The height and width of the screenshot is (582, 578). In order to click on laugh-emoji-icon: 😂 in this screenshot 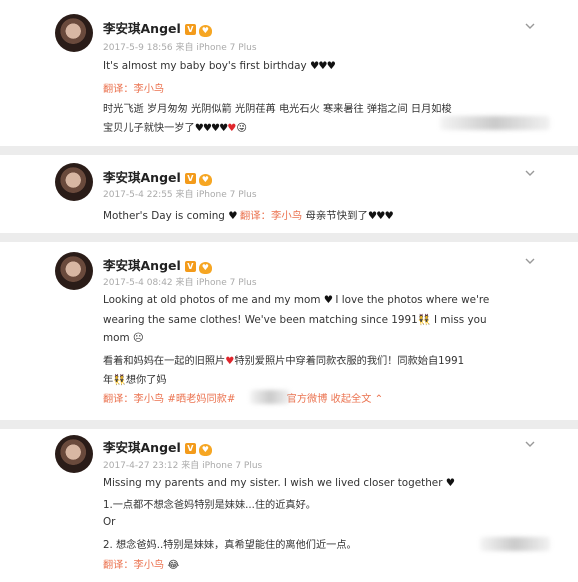, I will do `click(173, 565)`.